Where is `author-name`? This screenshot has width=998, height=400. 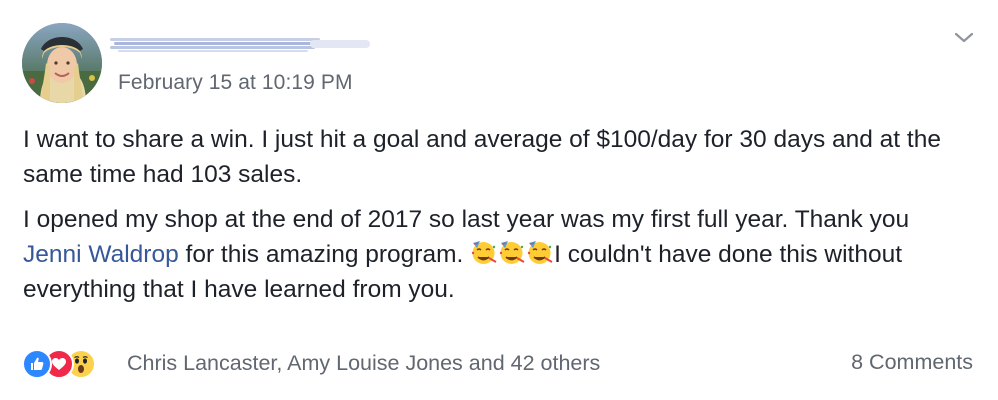 author-name is located at coordinates (243, 46).